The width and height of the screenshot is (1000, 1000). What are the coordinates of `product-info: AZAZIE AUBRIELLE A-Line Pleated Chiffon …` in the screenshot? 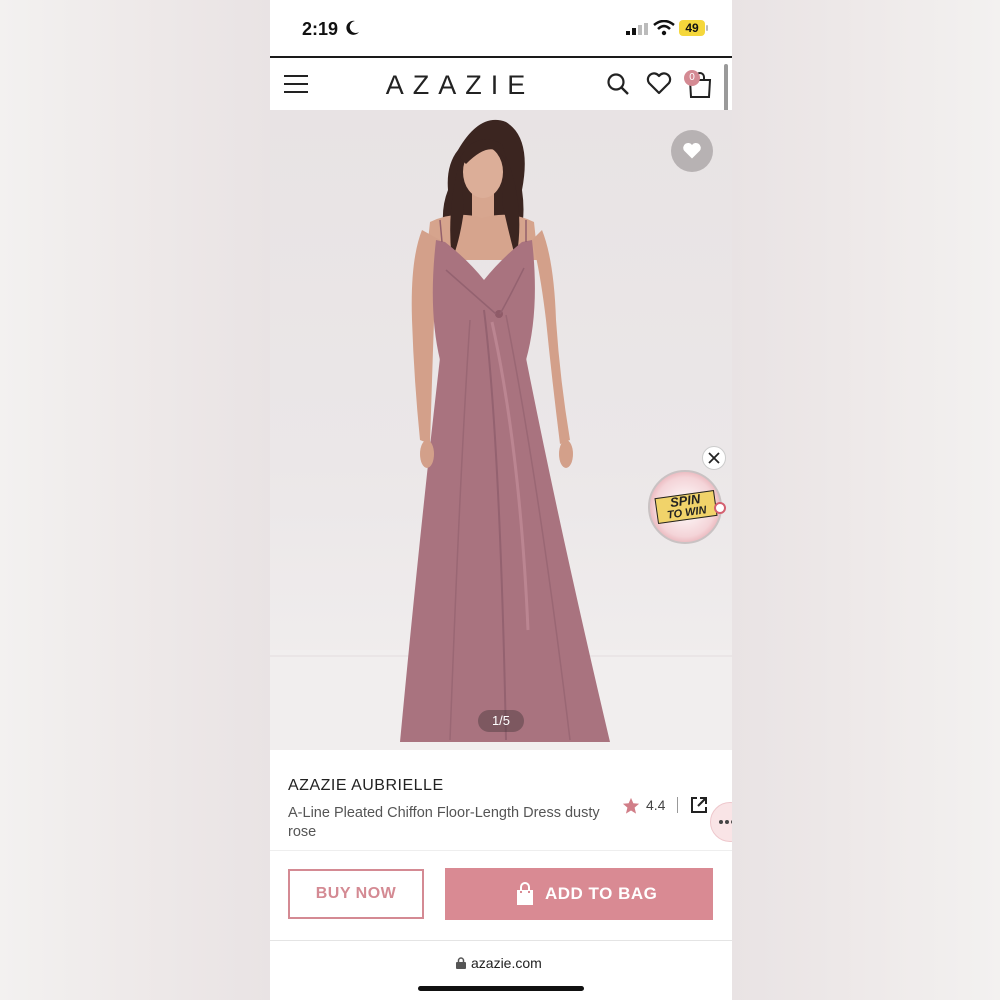 It's located at (501, 800).